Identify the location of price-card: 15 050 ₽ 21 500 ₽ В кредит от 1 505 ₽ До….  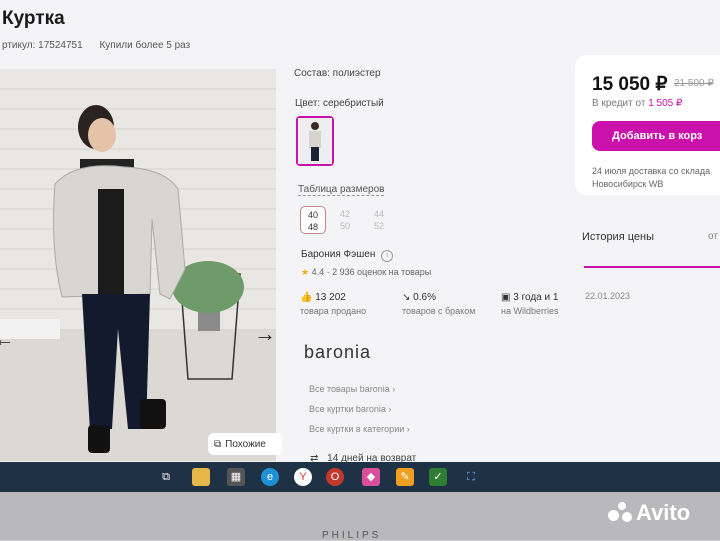
(647, 125).